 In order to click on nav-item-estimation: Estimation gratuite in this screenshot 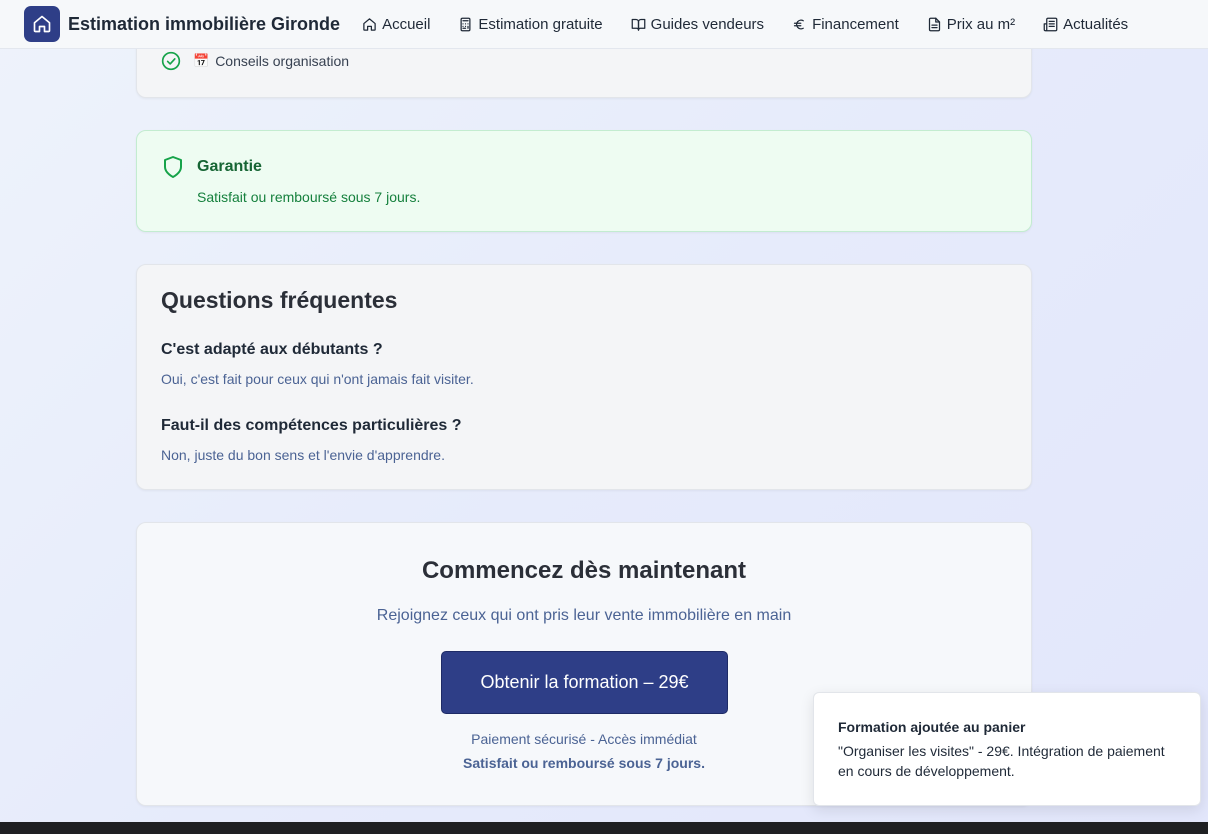, I will do `click(530, 24)`.